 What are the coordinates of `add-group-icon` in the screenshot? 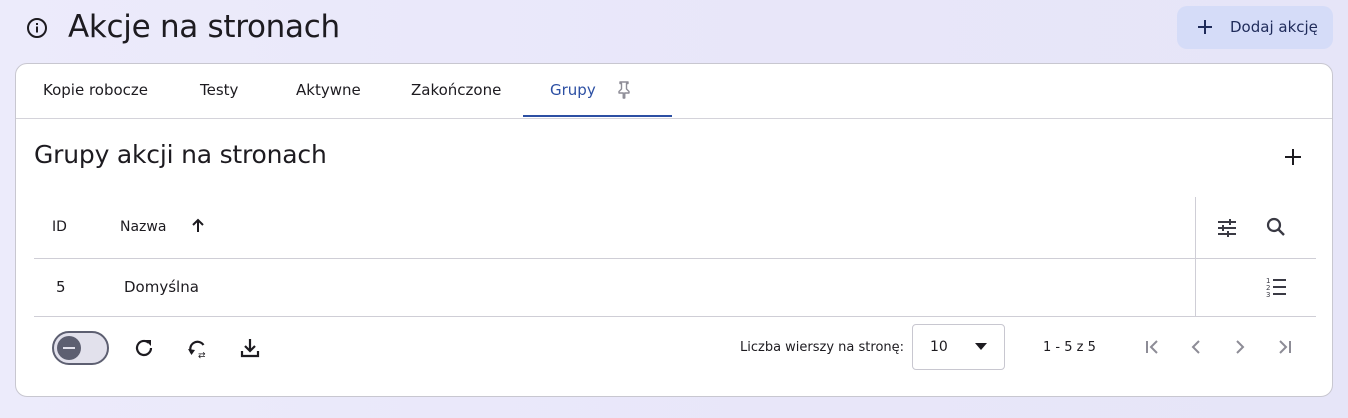 It's located at (1293, 157).